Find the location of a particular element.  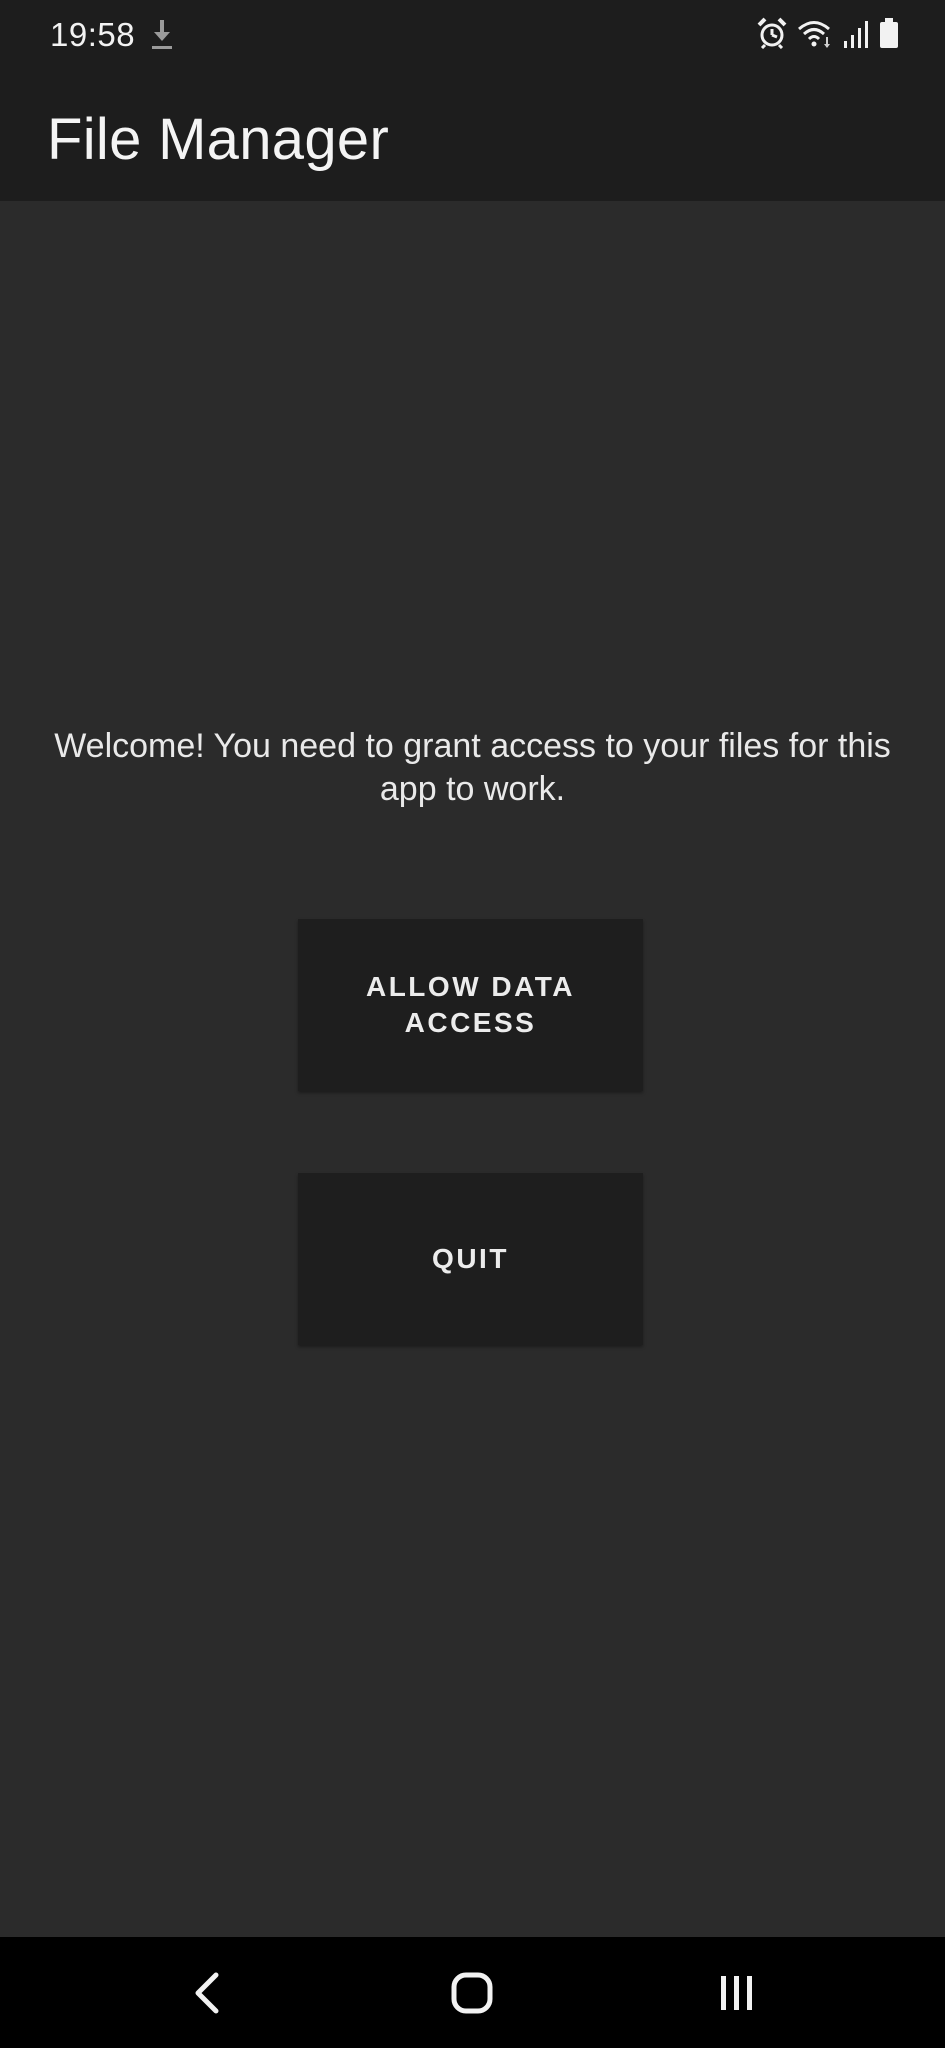

quit-button: QUIT is located at coordinates (470, 1259).